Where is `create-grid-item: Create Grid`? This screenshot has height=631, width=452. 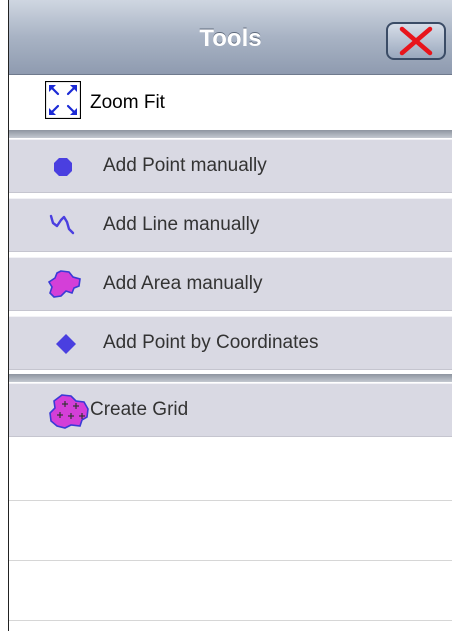
create-grid-item: Create Grid is located at coordinates (230, 410).